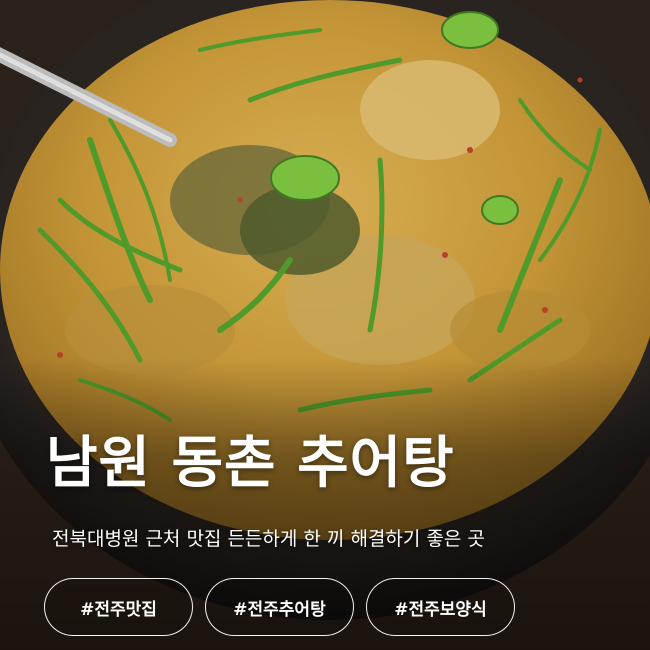 The image size is (650, 650). I want to click on hashtag-pill: #전주보양식, so click(440, 607).